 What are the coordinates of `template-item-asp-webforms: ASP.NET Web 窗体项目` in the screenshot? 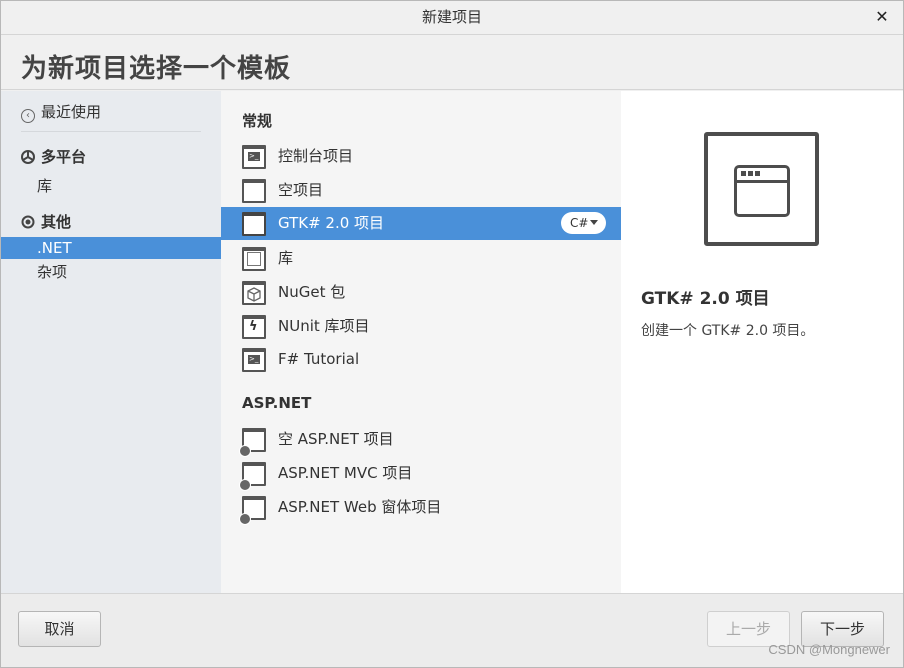 It's located at (421, 508).